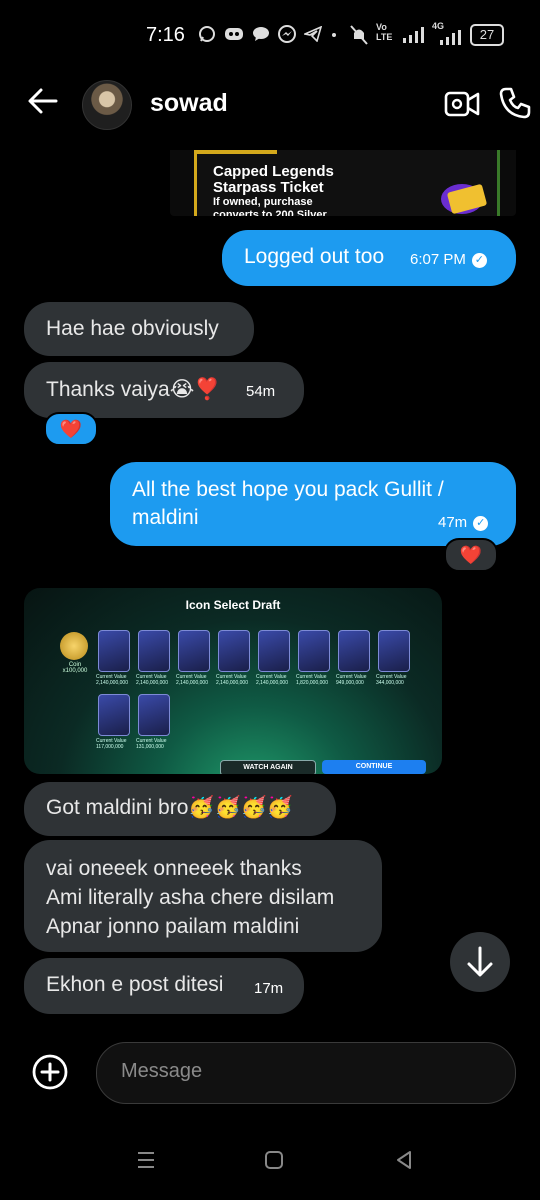 The image size is (540, 1200). What do you see at coordinates (169, 807) in the screenshot?
I see `message-text: Got maldini bro🥳🥳🥳🥳` at bounding box center [169, 807].